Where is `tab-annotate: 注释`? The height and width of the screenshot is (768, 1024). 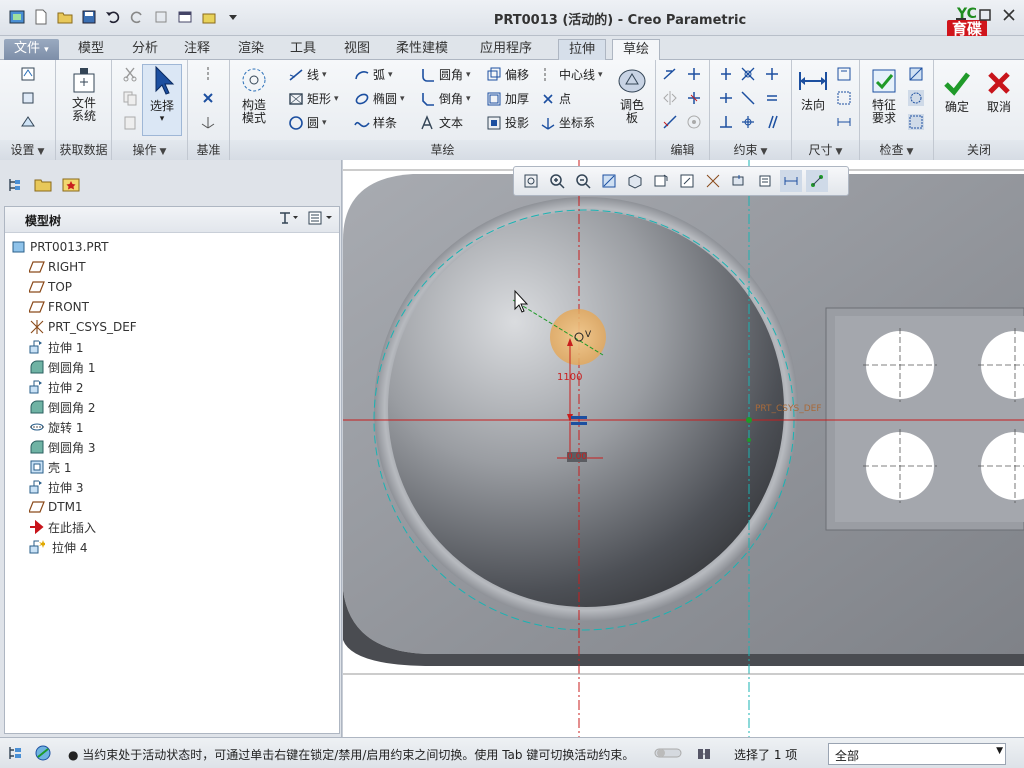 tab-annotate: 注释 is located at coordinates (197, 49).